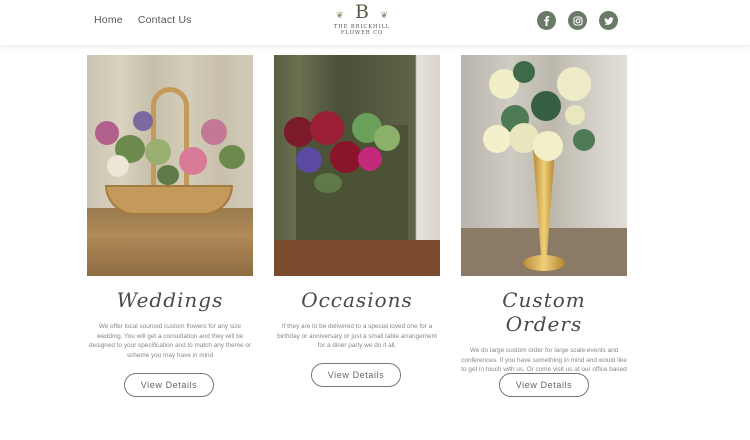 This screenshot has width=750, height=440. What do you see at coordinates (169, 385) in the screenshot?
I see `weddings-view-details-button: View Details` at bounding box center [169, 385].